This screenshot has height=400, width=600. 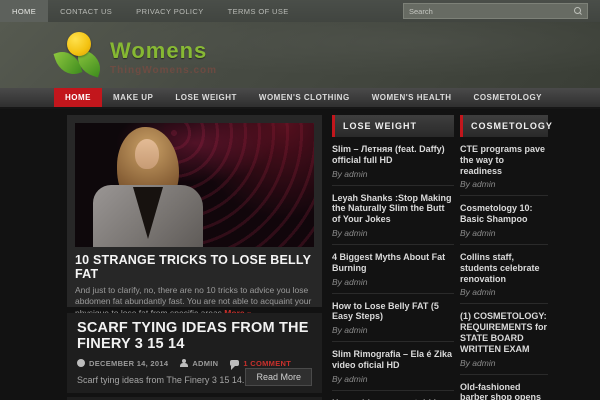 I want to click on post-author: ADMIN, so click(x=205, y=363).